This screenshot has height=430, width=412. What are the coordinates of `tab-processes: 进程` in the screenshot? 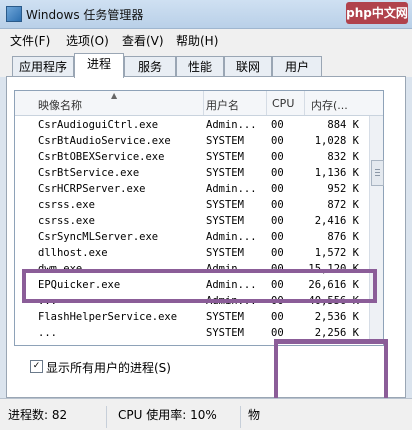 It's located at (99, 65).